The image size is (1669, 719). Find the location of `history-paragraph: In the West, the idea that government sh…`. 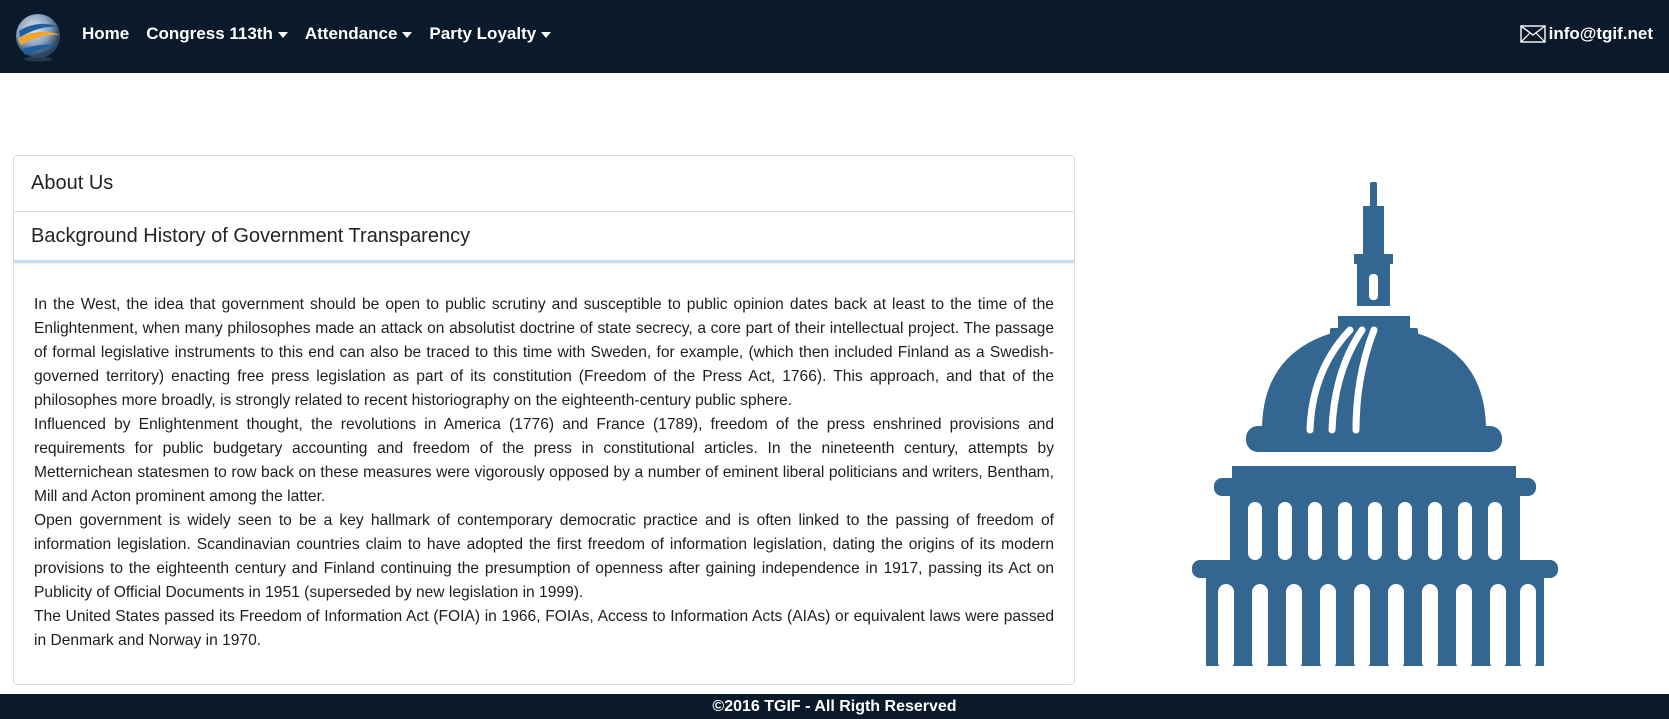

history-paragraph: In the West, the idea that government sh… is located at coordinates (544, 352).